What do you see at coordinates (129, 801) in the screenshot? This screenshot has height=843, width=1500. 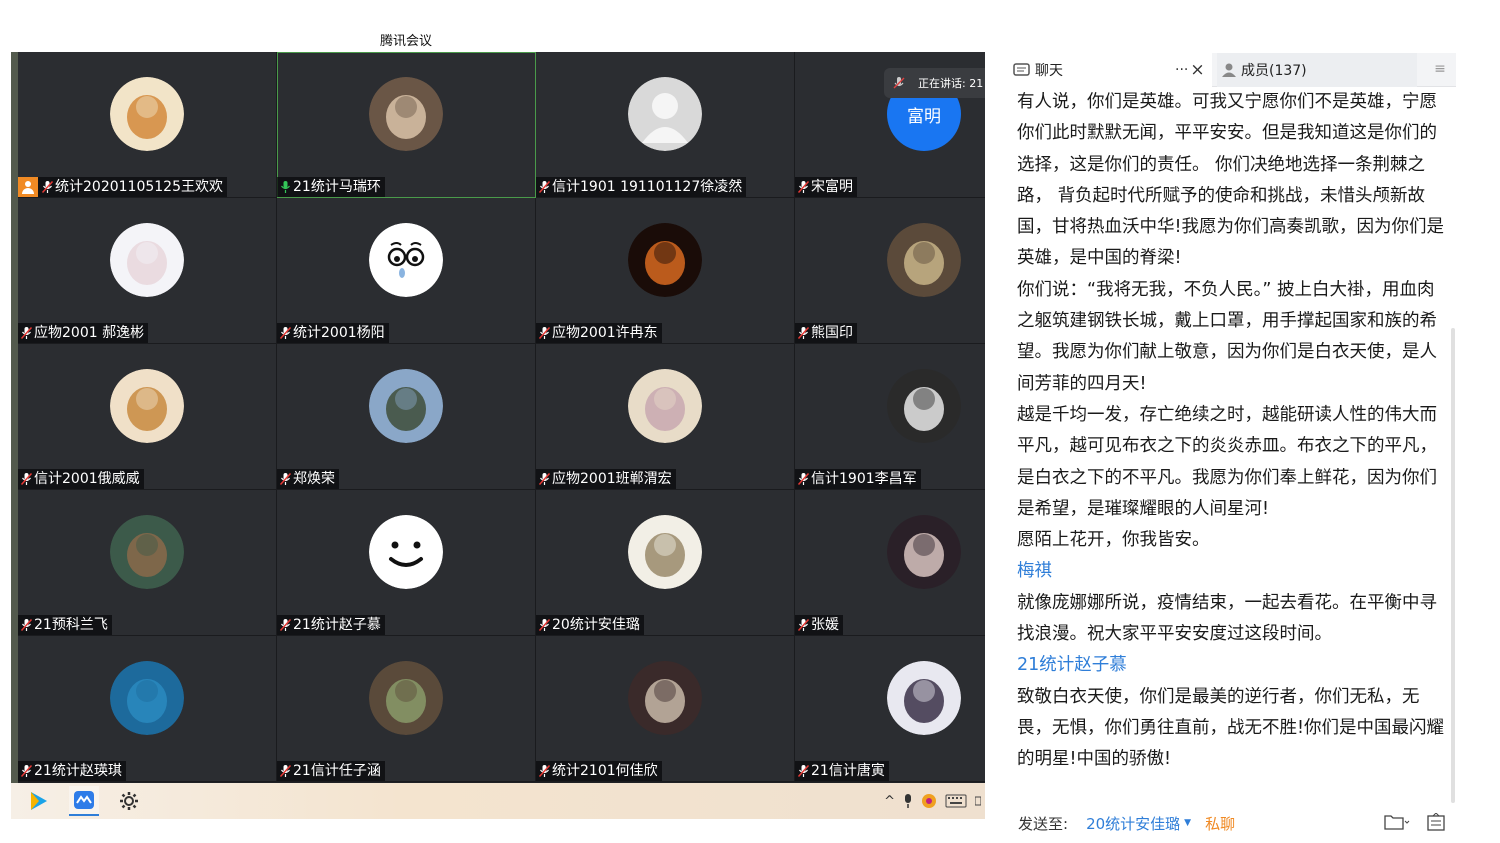 I see `settings-icon` at bounding box center [129, 801].